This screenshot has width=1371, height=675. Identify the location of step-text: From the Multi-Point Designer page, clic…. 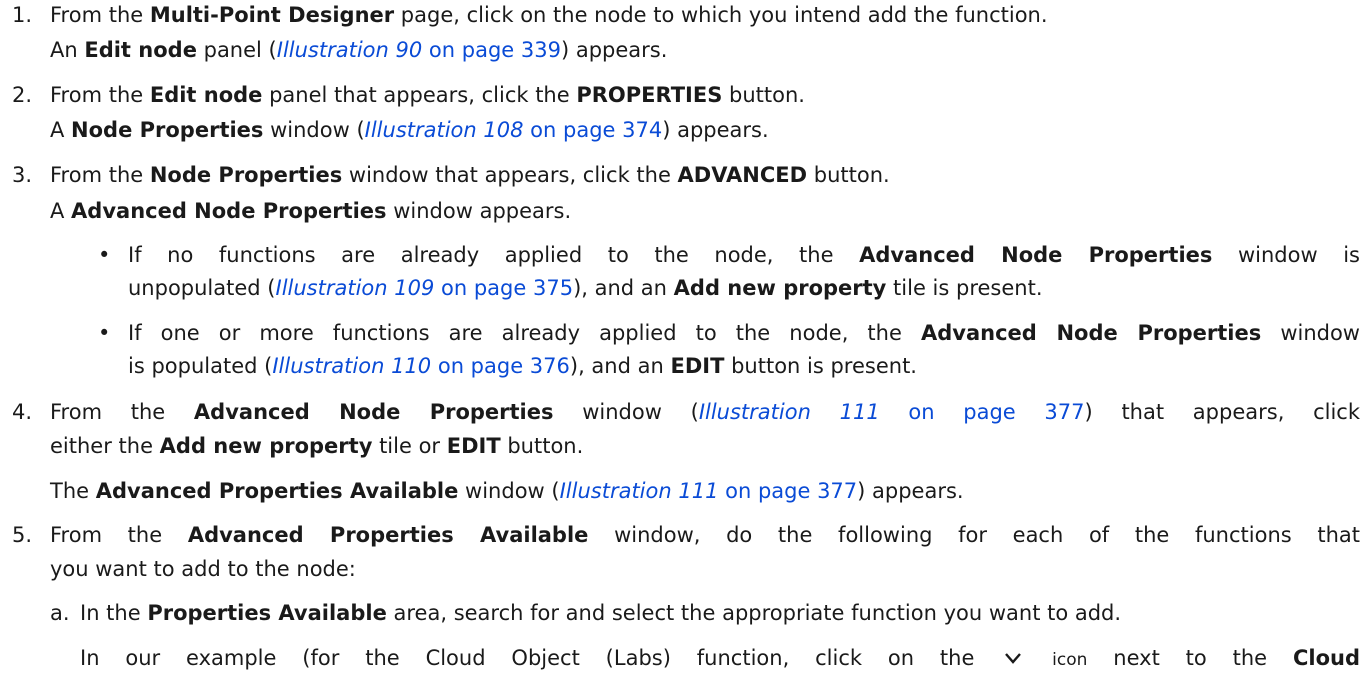
(549, 15).